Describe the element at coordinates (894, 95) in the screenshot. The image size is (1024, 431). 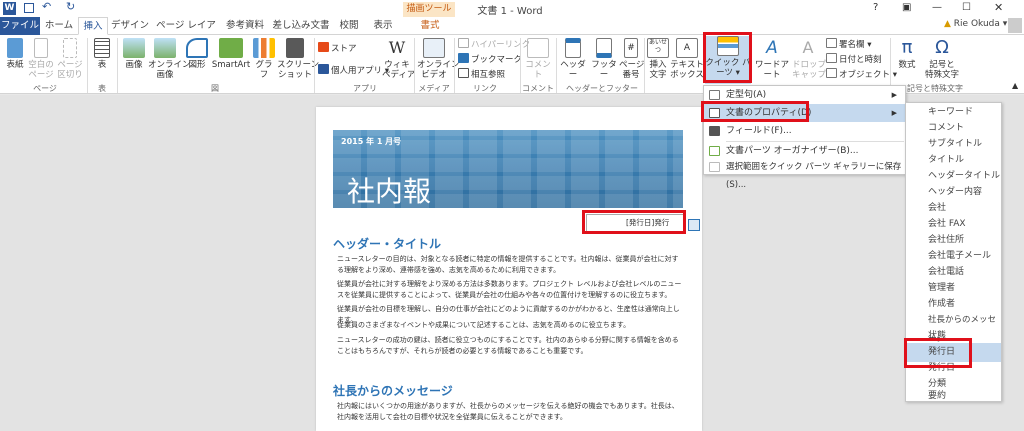
I see `submenu-arrow-icon: ▶` at that location.